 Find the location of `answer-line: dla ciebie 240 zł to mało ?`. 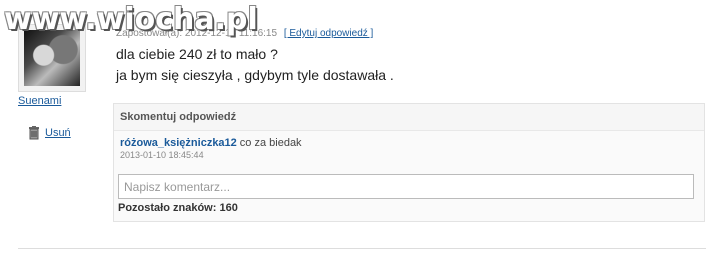

answer-line: dla ciebie 240 zł to mało ? is located at coordinates (197, 54).